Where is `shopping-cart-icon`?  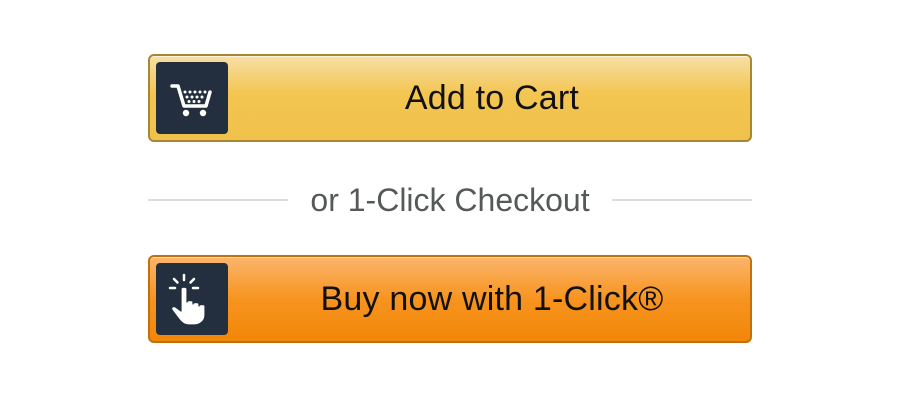
shopping-cart-icon is located at coordinates (192, 98).